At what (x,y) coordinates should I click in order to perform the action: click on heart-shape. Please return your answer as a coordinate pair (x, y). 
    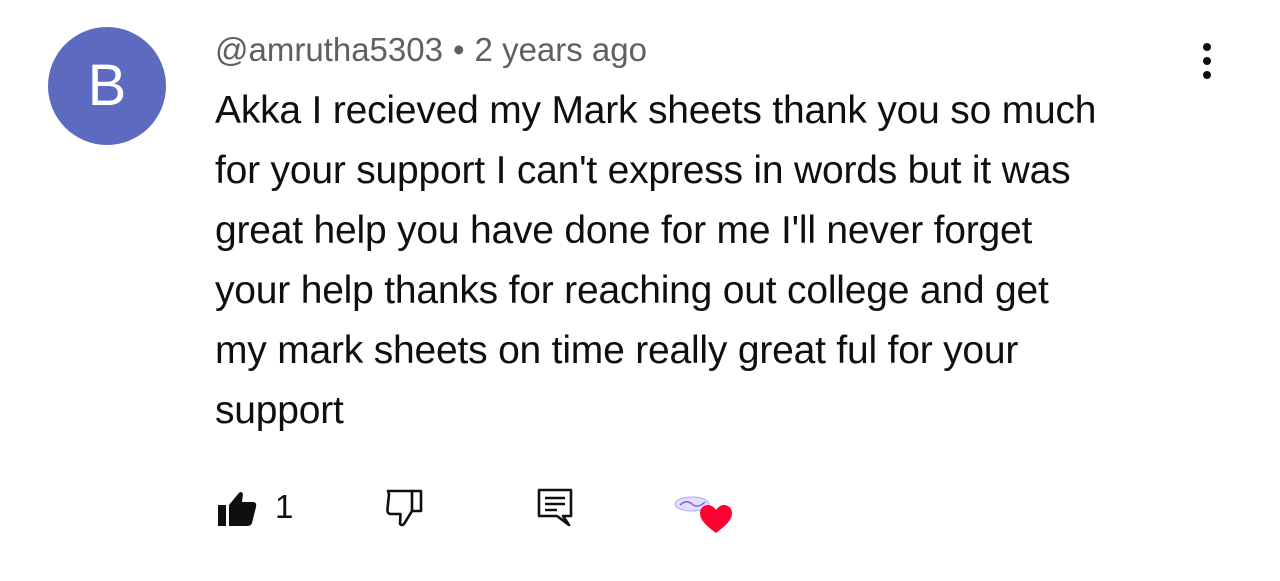
    Looking at the image, I should click on (716, 519).